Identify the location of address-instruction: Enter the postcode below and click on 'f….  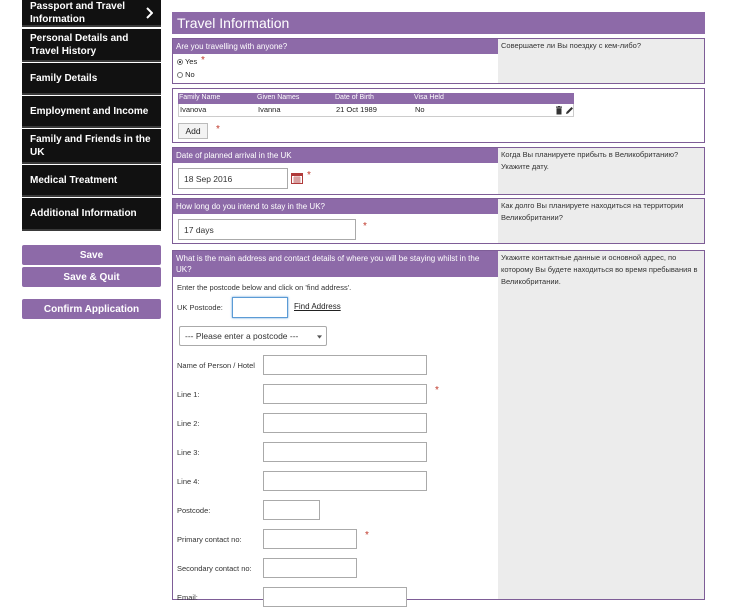
(264, 287).